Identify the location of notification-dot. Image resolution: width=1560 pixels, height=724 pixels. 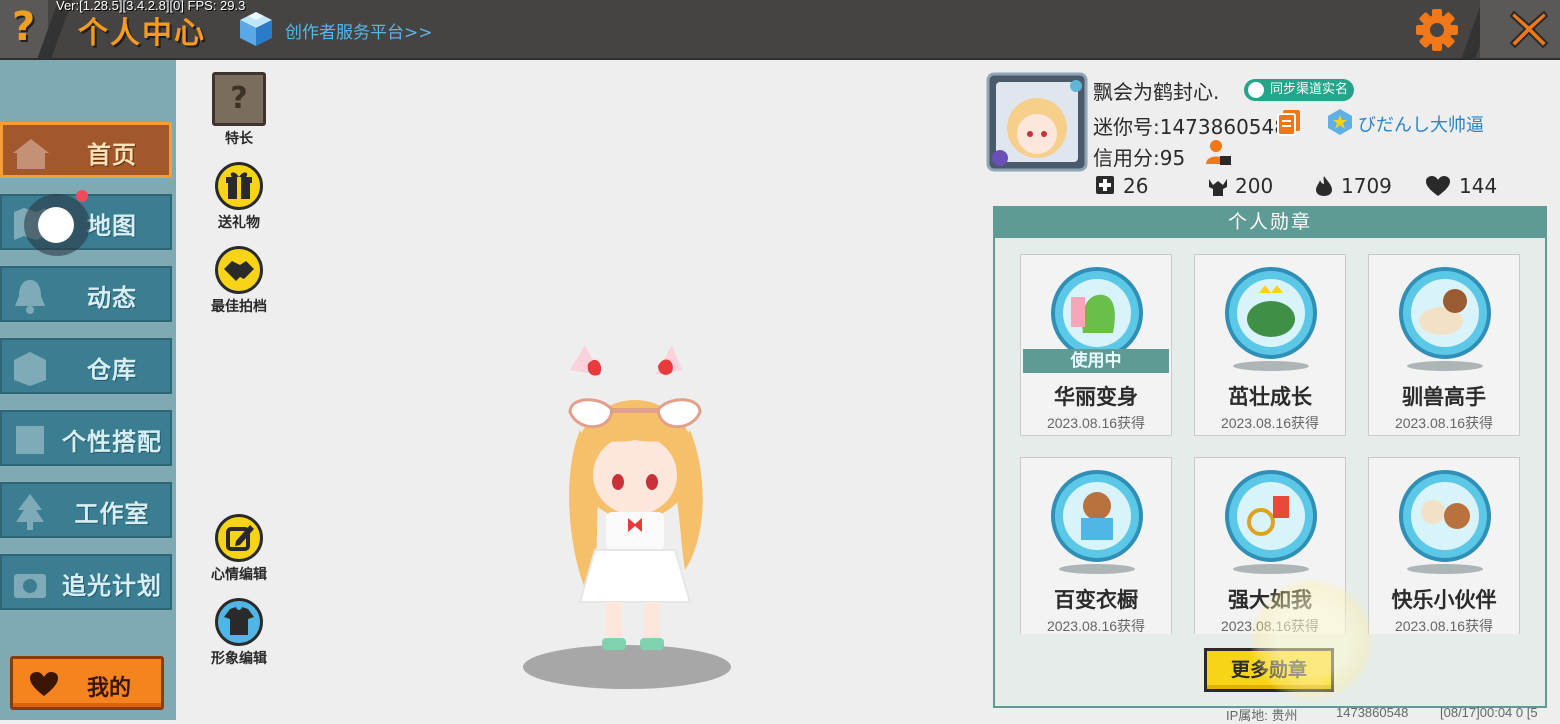
(82, 196).